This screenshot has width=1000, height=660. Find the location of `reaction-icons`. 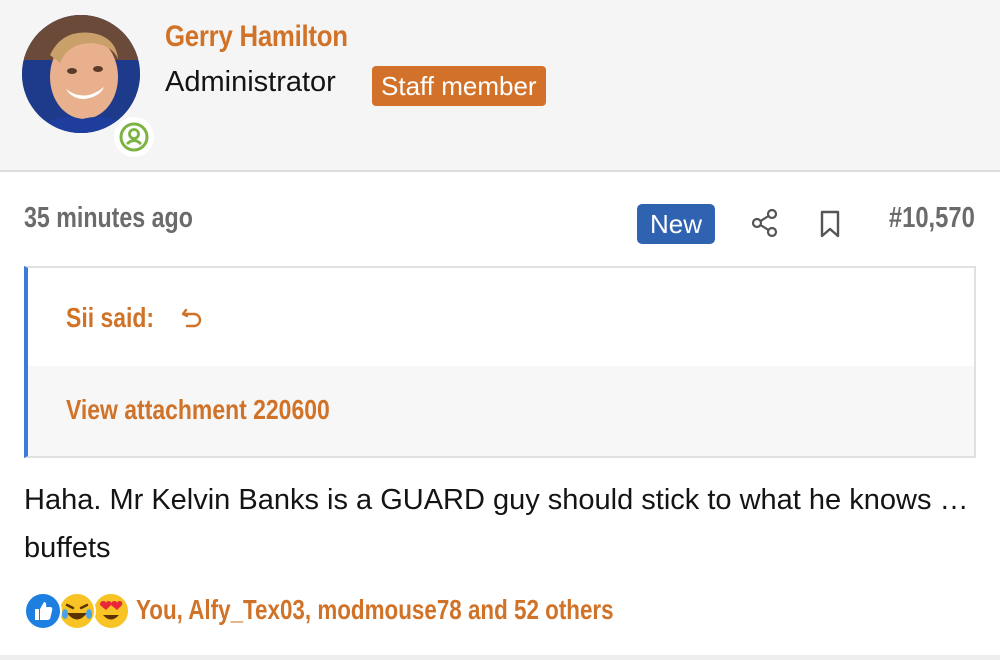

reaction-icons is located at coordinates (79, 611).